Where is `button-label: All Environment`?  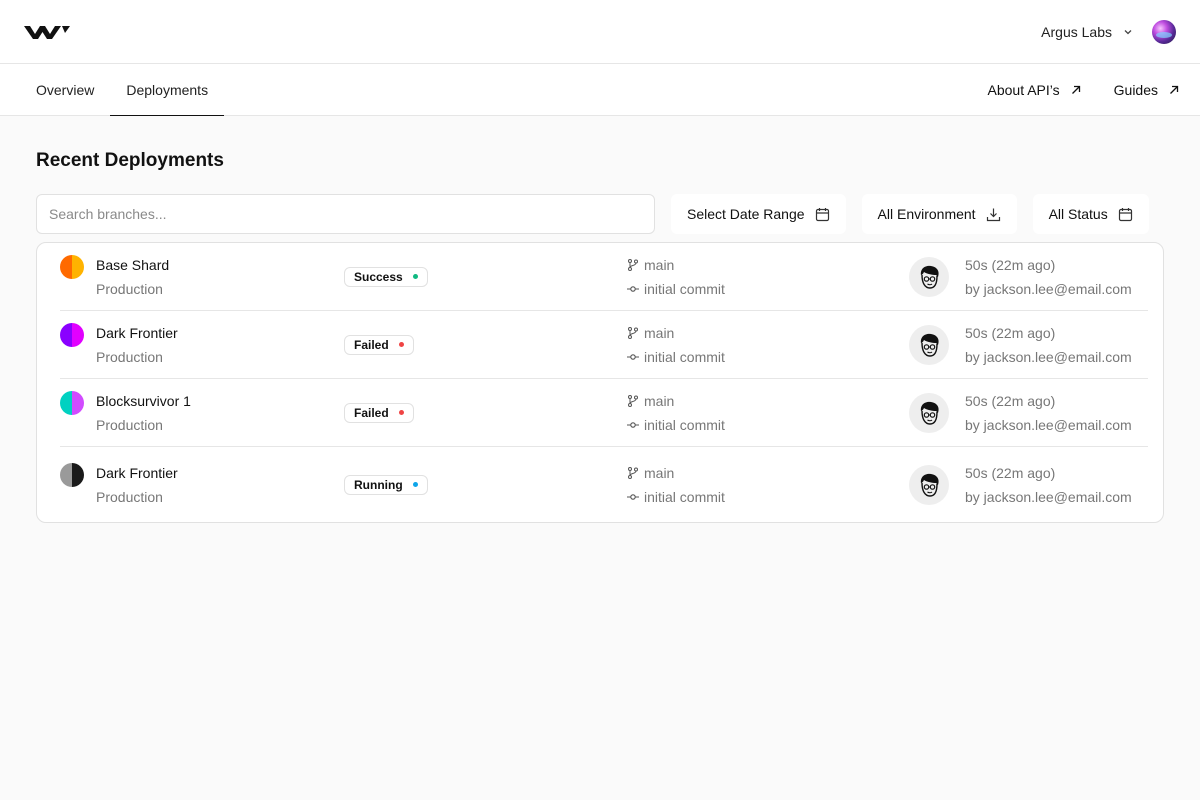
button-label: All Environment is located at coordinates (926, 214).